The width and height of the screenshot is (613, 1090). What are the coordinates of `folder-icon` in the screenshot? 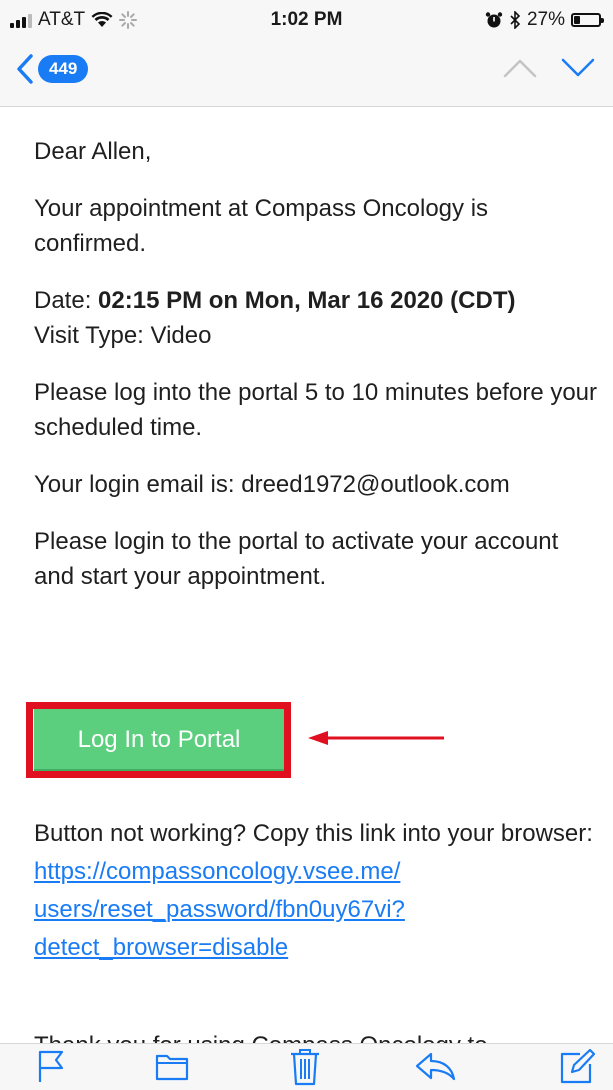 It's located at (172, 1066).